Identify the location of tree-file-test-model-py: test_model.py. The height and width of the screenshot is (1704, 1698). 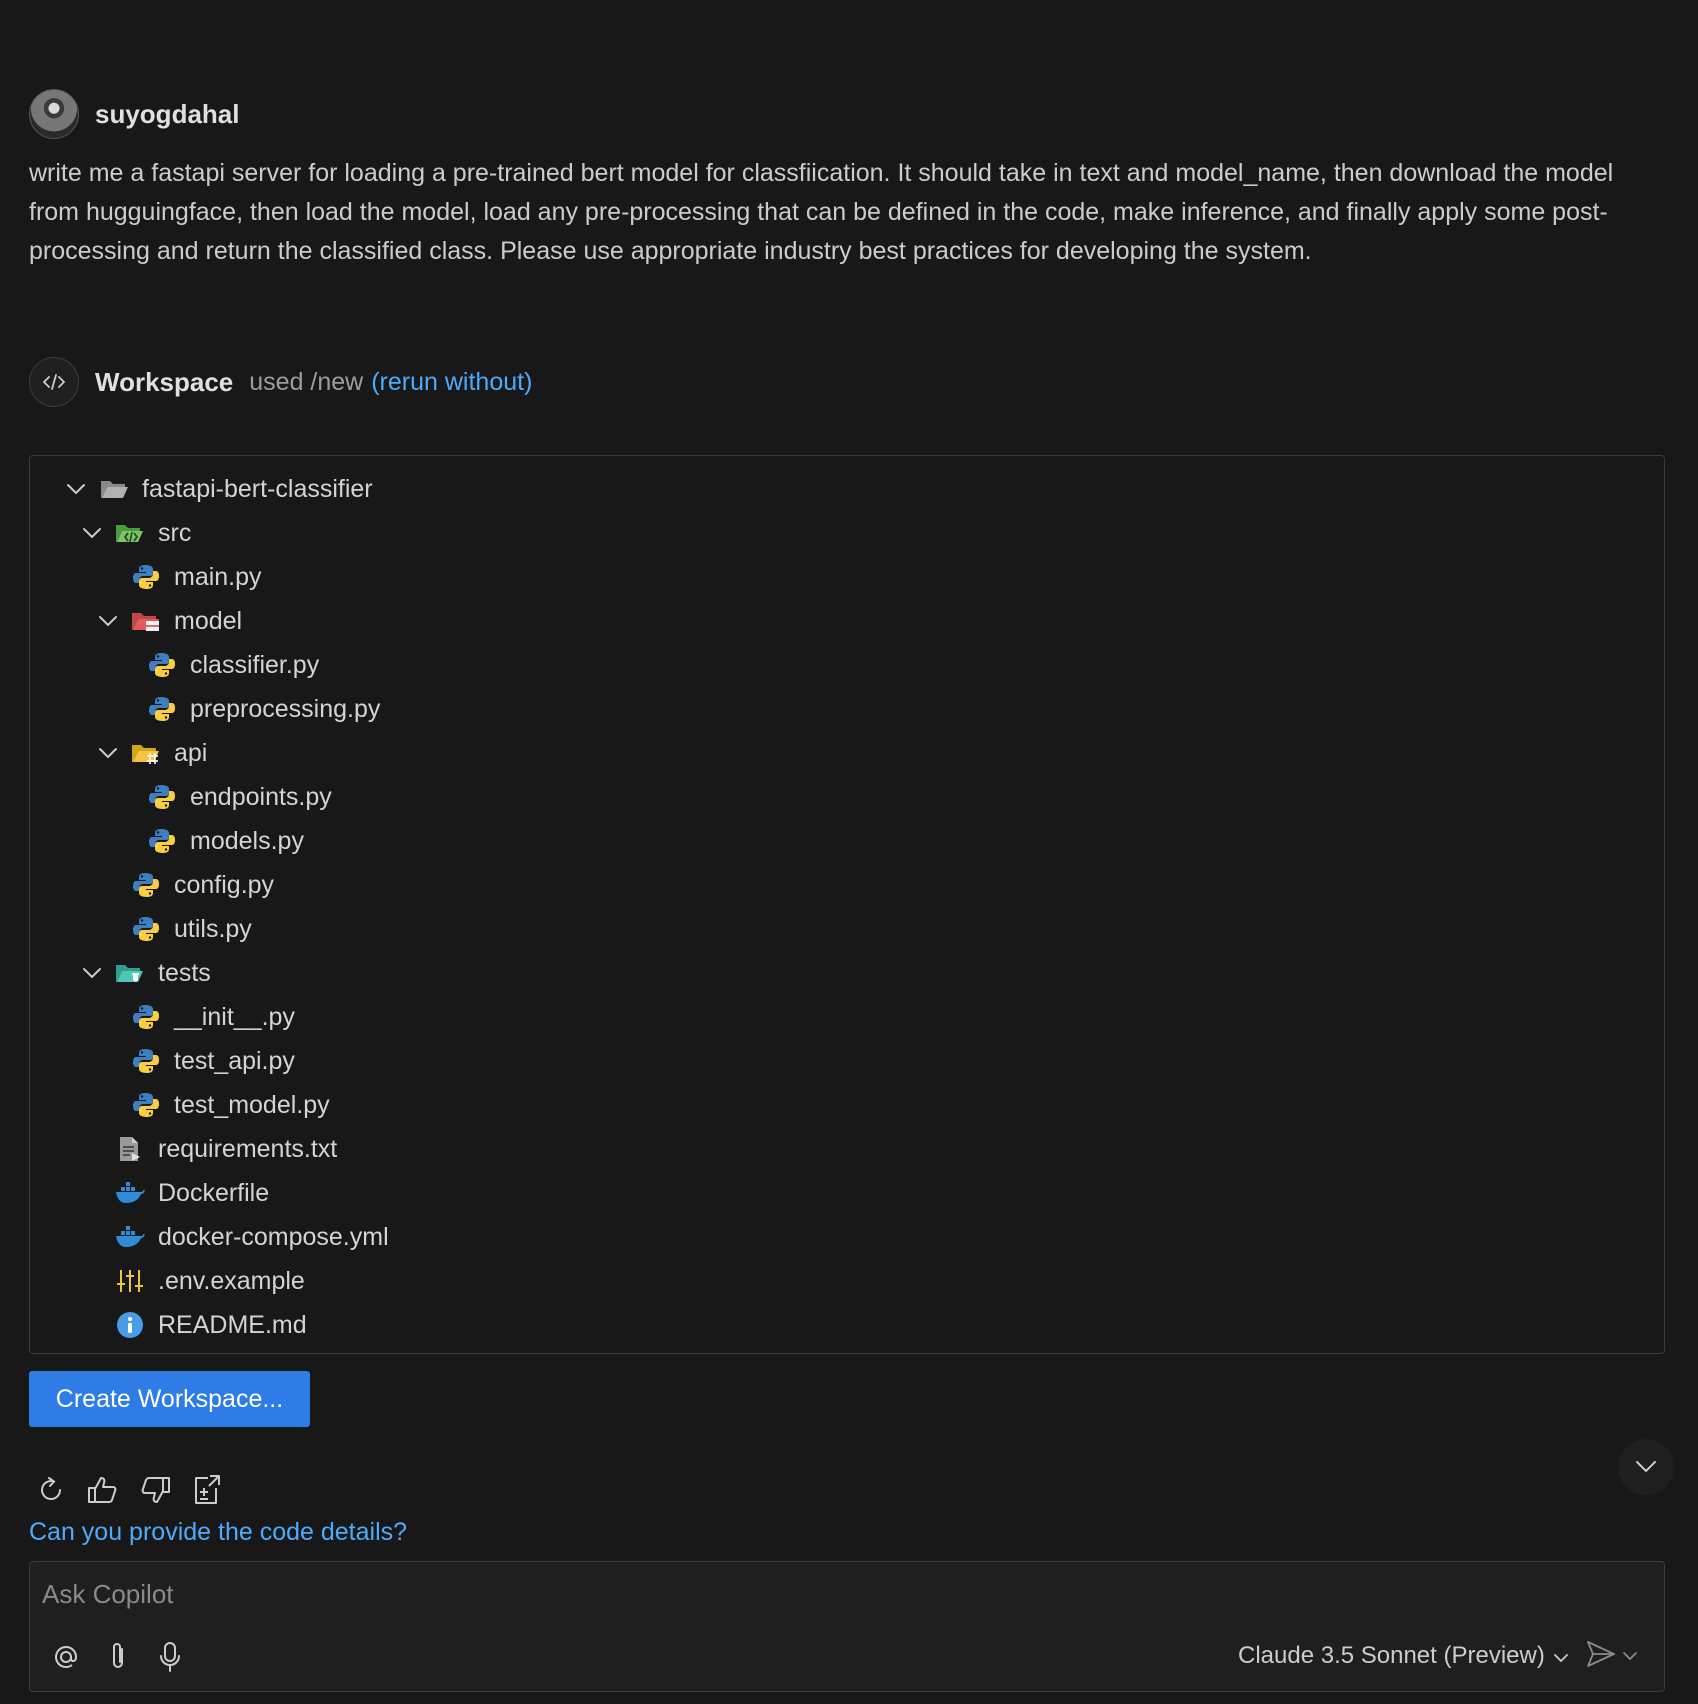
(230, 1105).